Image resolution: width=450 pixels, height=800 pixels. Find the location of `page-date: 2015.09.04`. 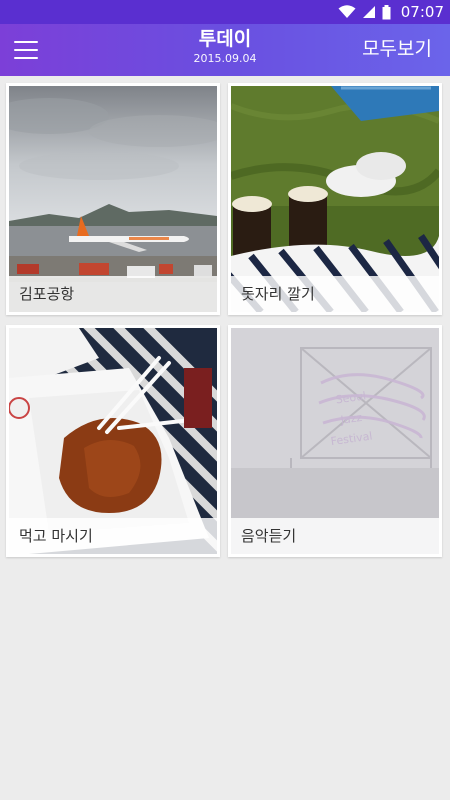

page-date: 2015.09.04 is located at coordinates (225, 58).